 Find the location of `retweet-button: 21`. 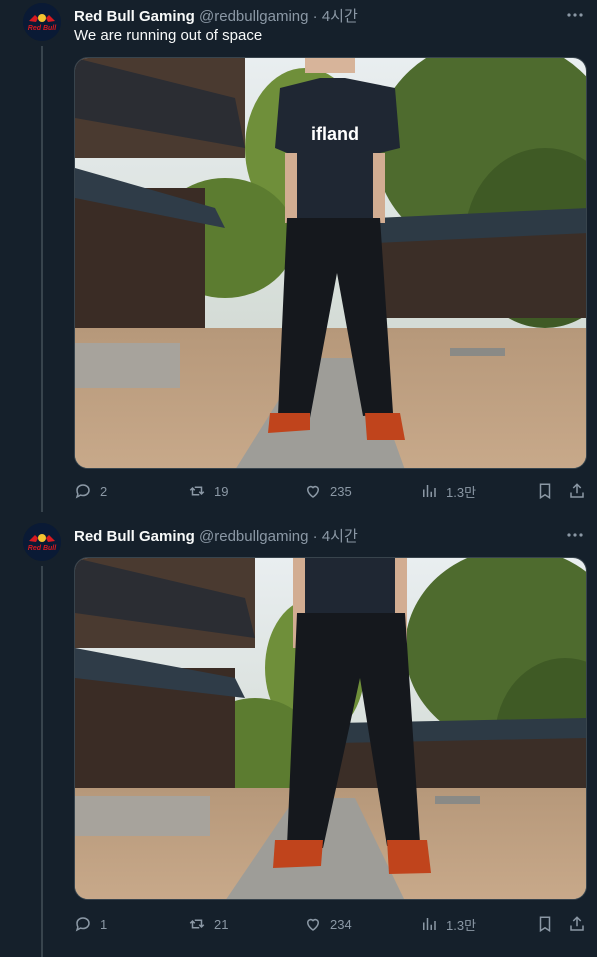

retweet-button: 21 is located at coordinates (208, 924).